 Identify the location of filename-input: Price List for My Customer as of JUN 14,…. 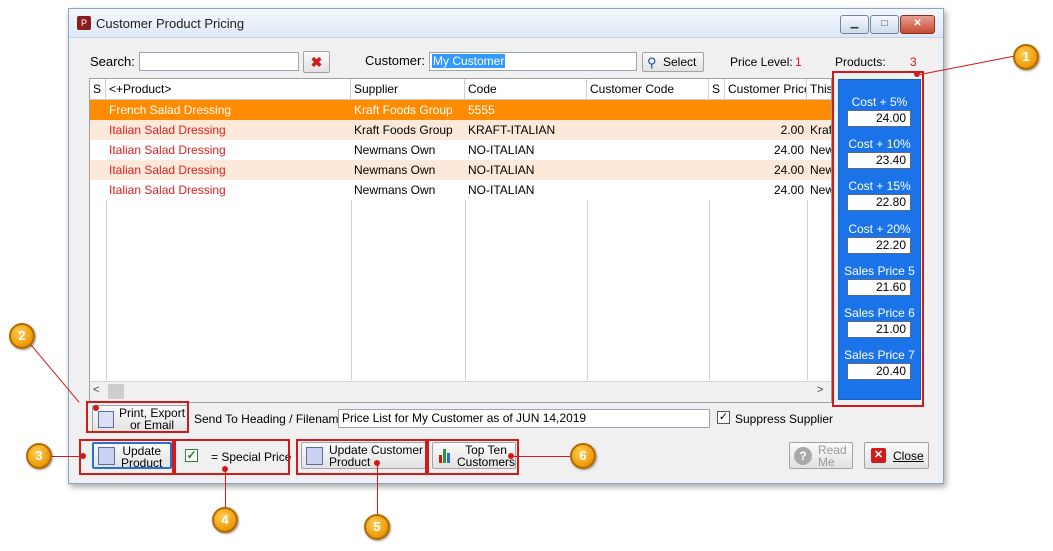
(524, 418).